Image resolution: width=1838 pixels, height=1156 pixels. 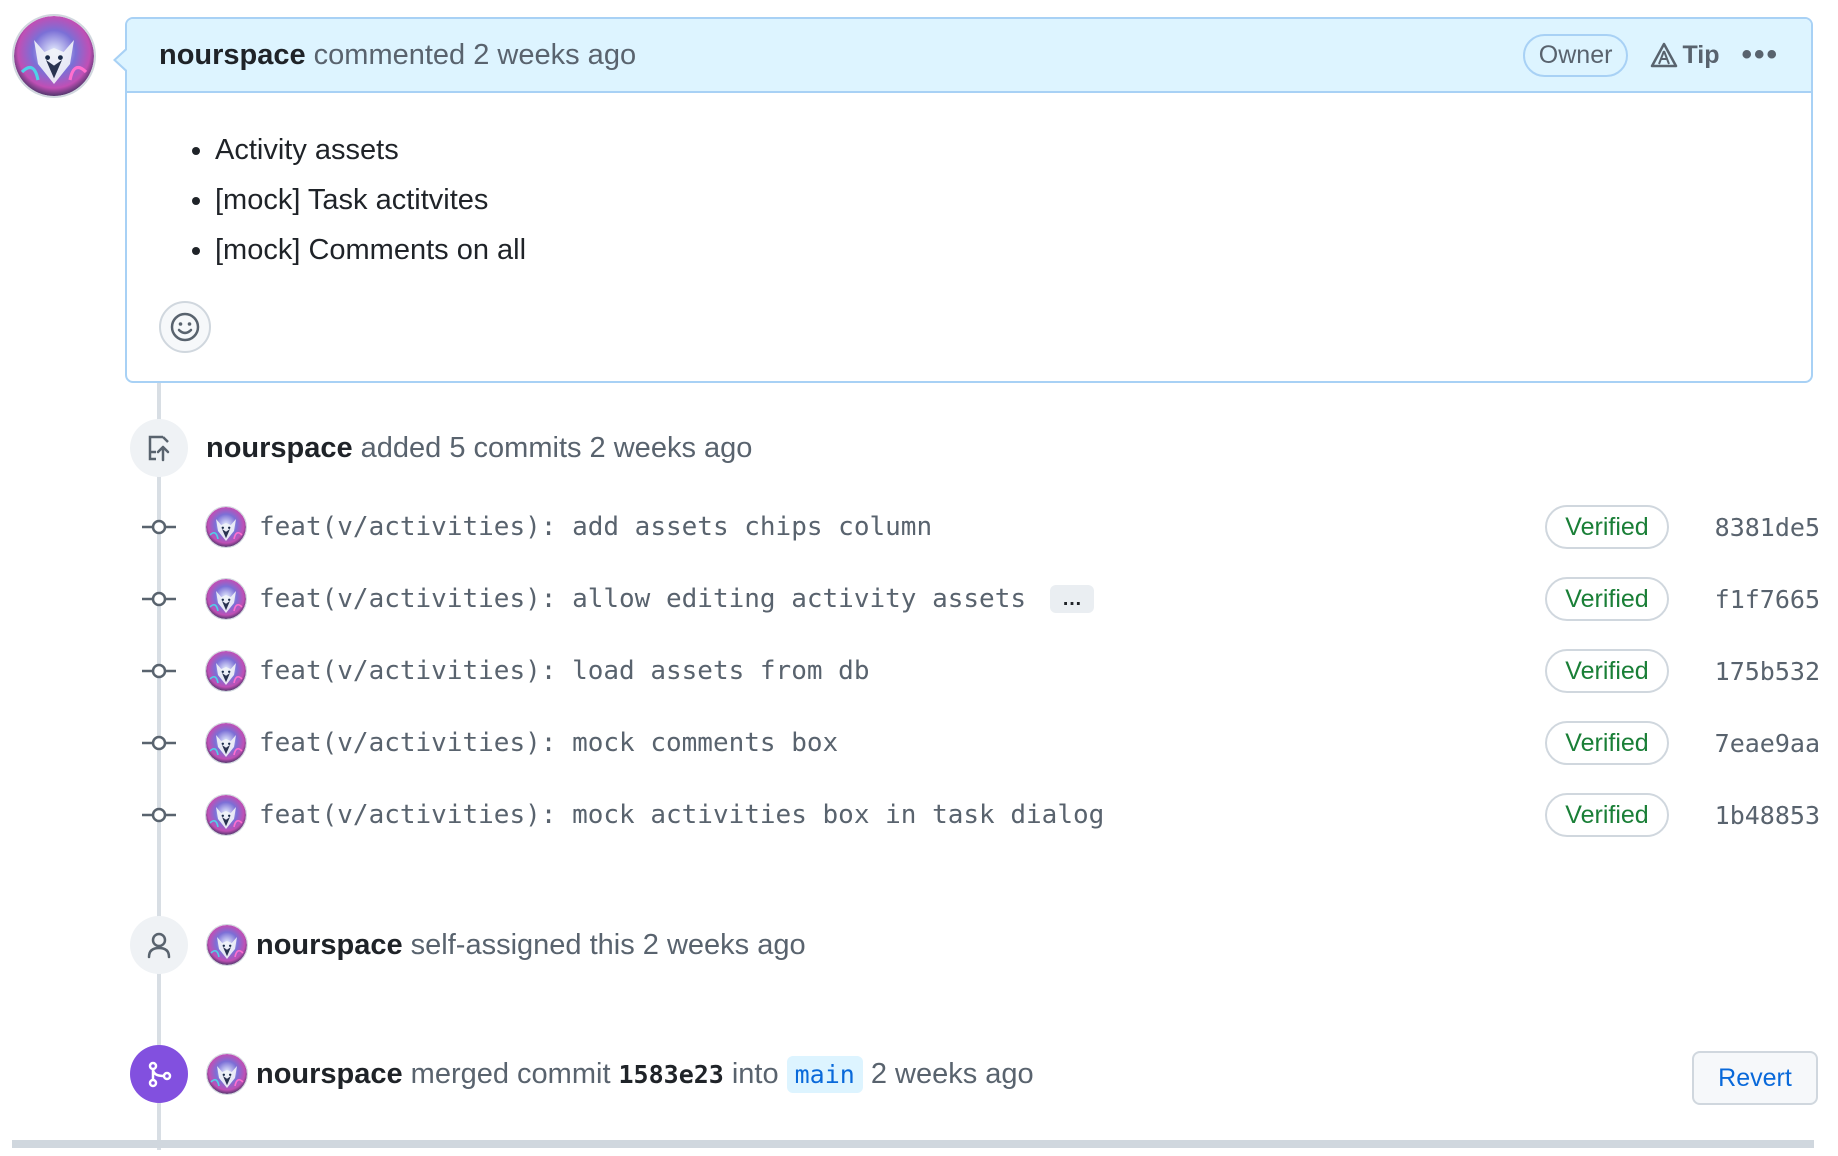 I want to click on commit-sha: 7eae9aa, so click(x=1767, y=743).